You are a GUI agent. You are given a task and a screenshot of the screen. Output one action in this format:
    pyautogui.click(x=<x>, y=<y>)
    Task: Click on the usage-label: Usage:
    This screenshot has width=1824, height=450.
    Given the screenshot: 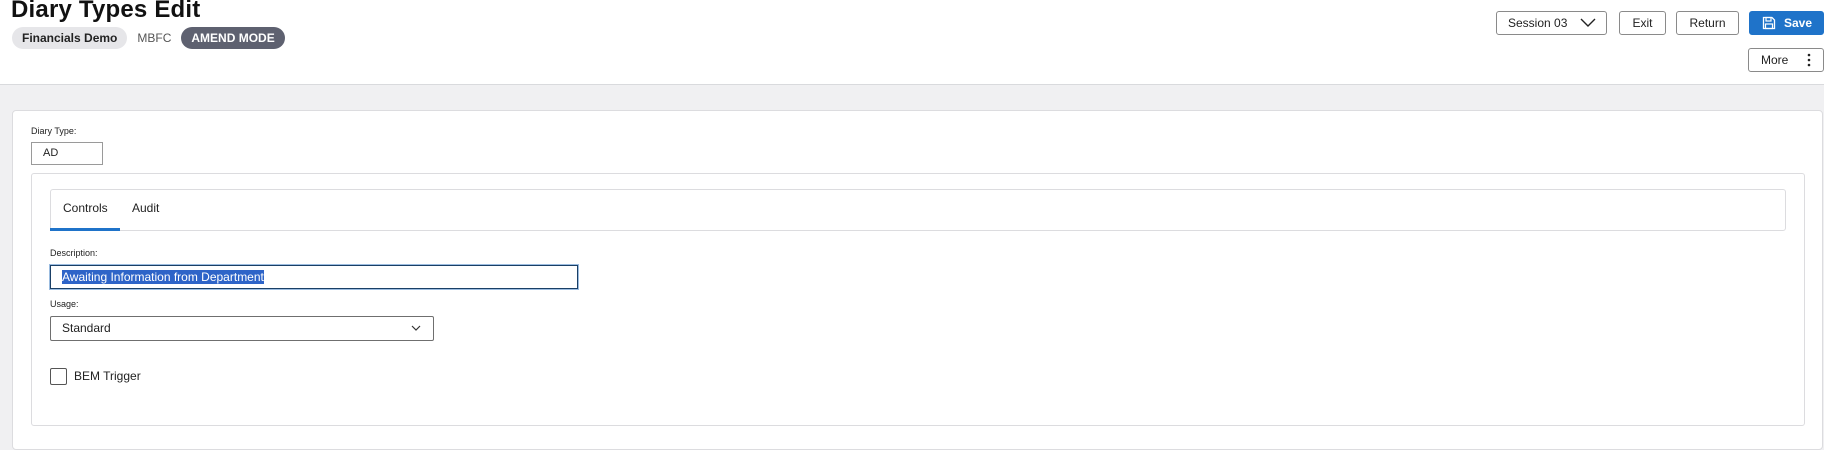 What is the action you would take?
    pyautogui.click(x=64, y=304)
    